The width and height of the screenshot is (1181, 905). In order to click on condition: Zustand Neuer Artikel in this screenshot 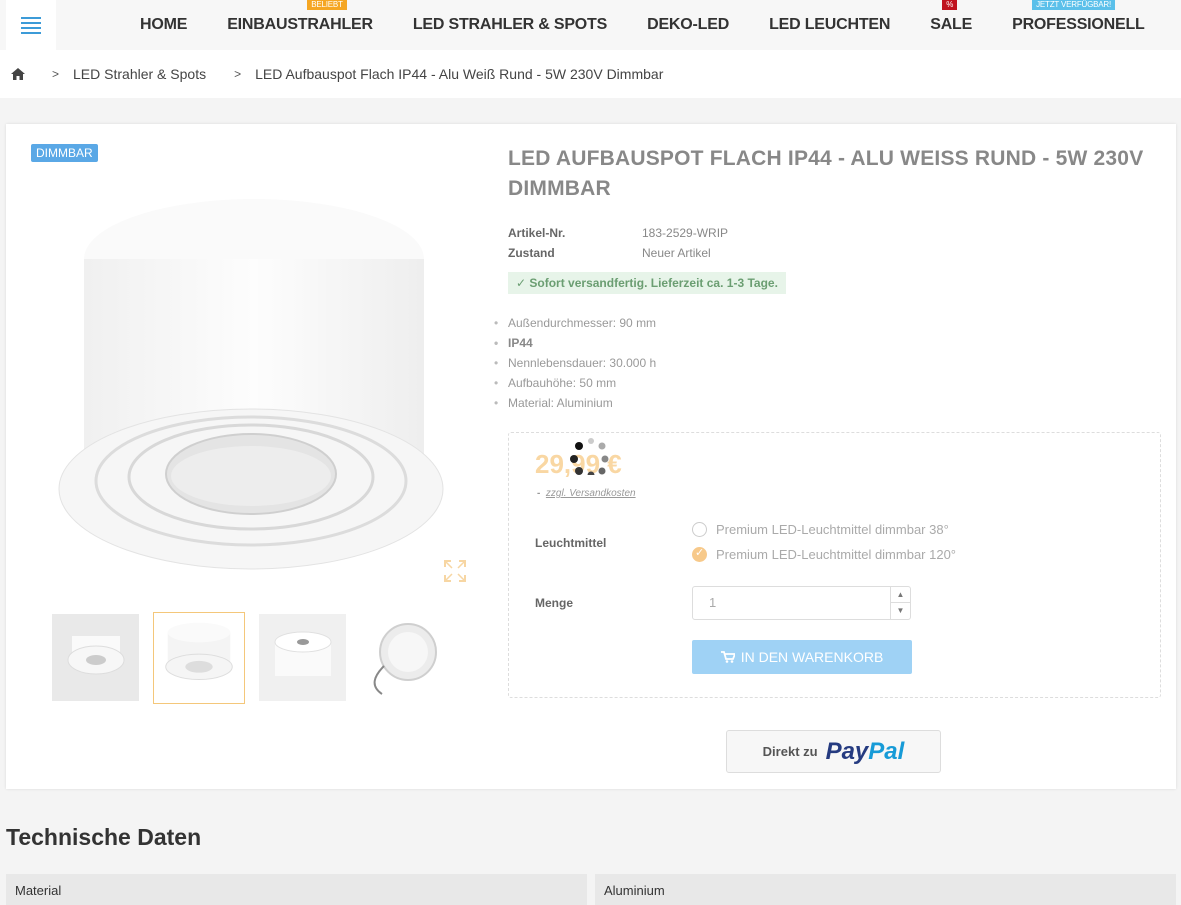, I will do `click(609, 253)`.